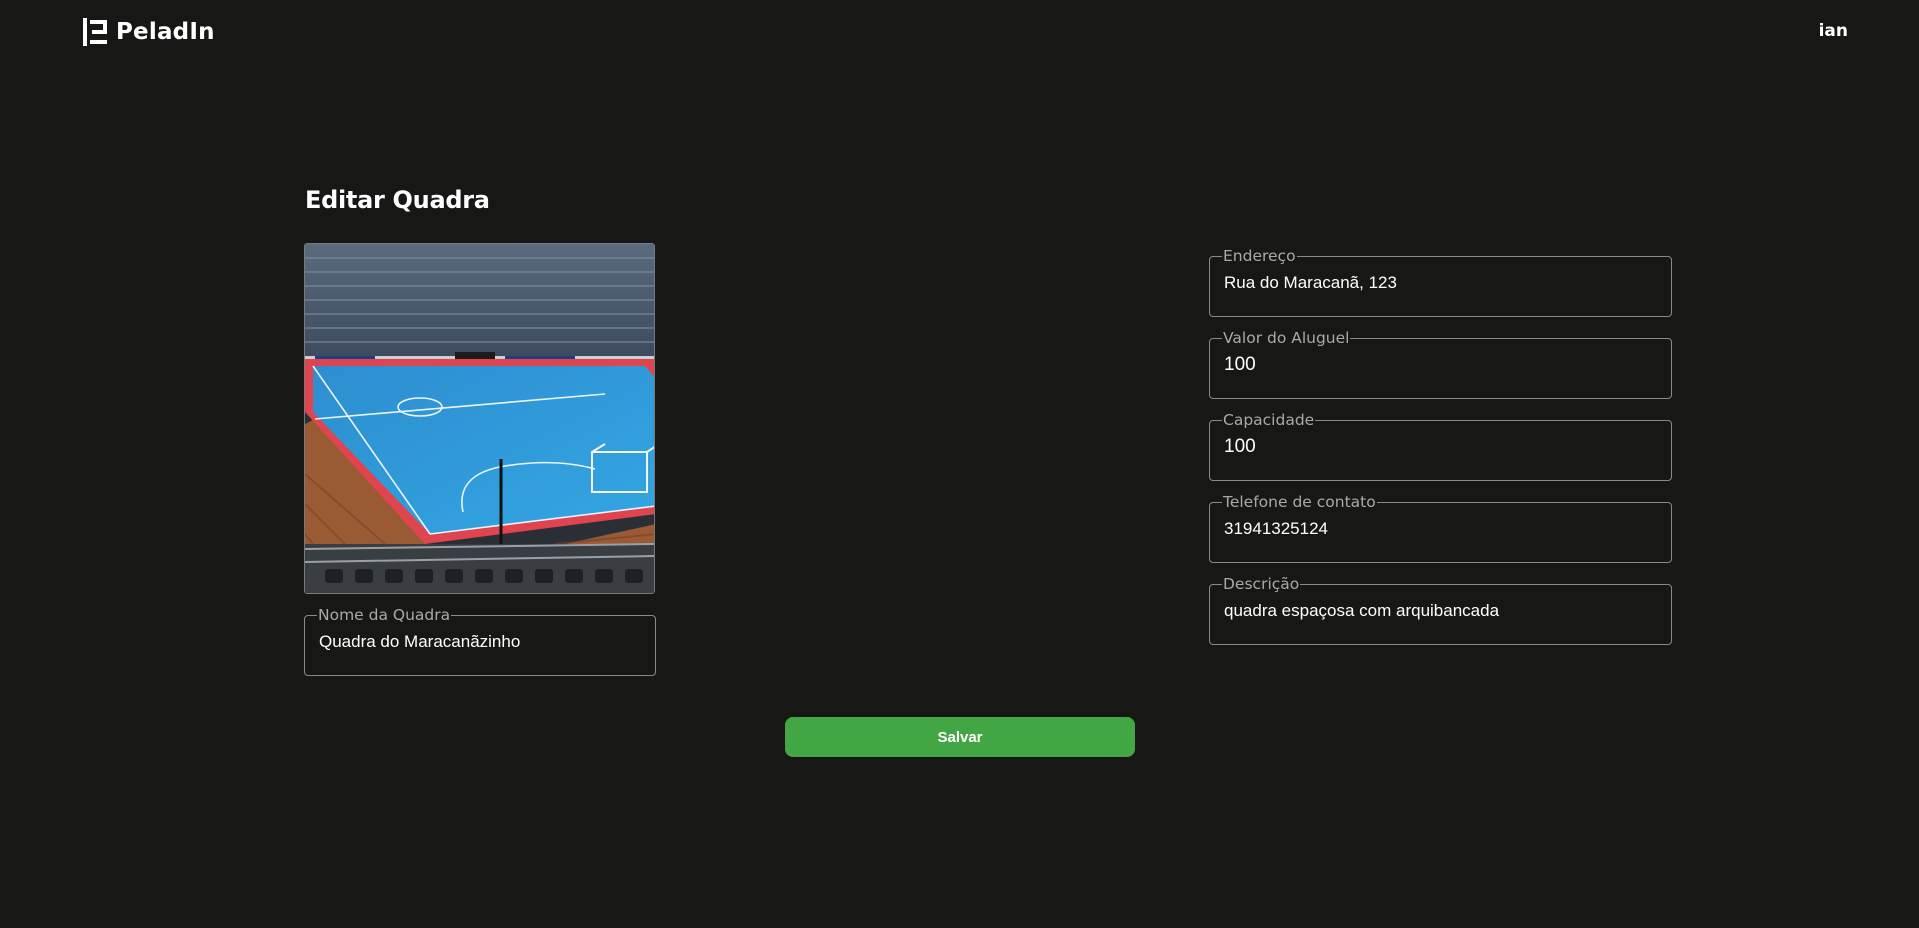 The height and width of the screenshot is (928, 1919). What do you see at coordinates (1269, 420) in the screenshot?
I see `capacity-label: Capacidade` at bounding box center [1269, 420].